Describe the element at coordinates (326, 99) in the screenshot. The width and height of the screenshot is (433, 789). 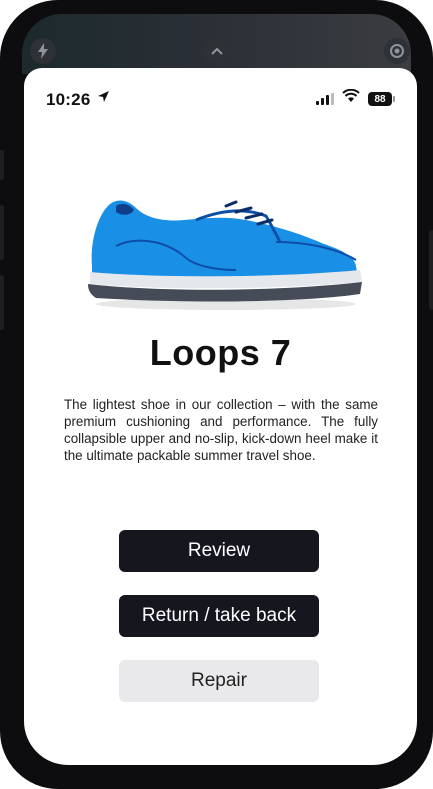
I see `cellular-signal-icon` at that location.